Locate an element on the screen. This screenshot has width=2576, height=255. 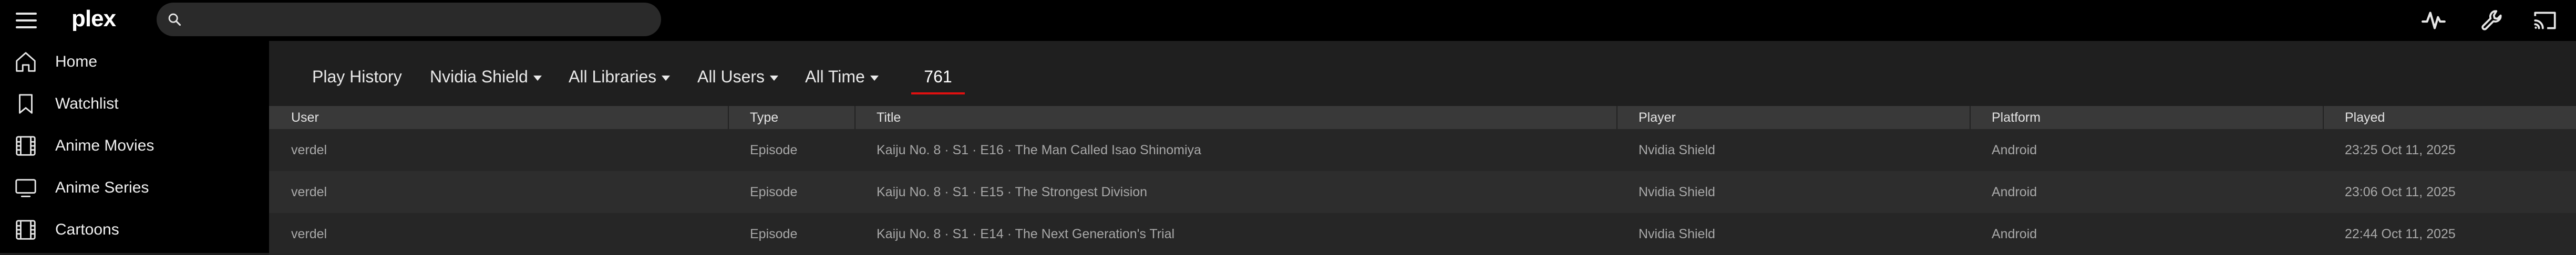
menu-icon is located at coordinates (26, 20).